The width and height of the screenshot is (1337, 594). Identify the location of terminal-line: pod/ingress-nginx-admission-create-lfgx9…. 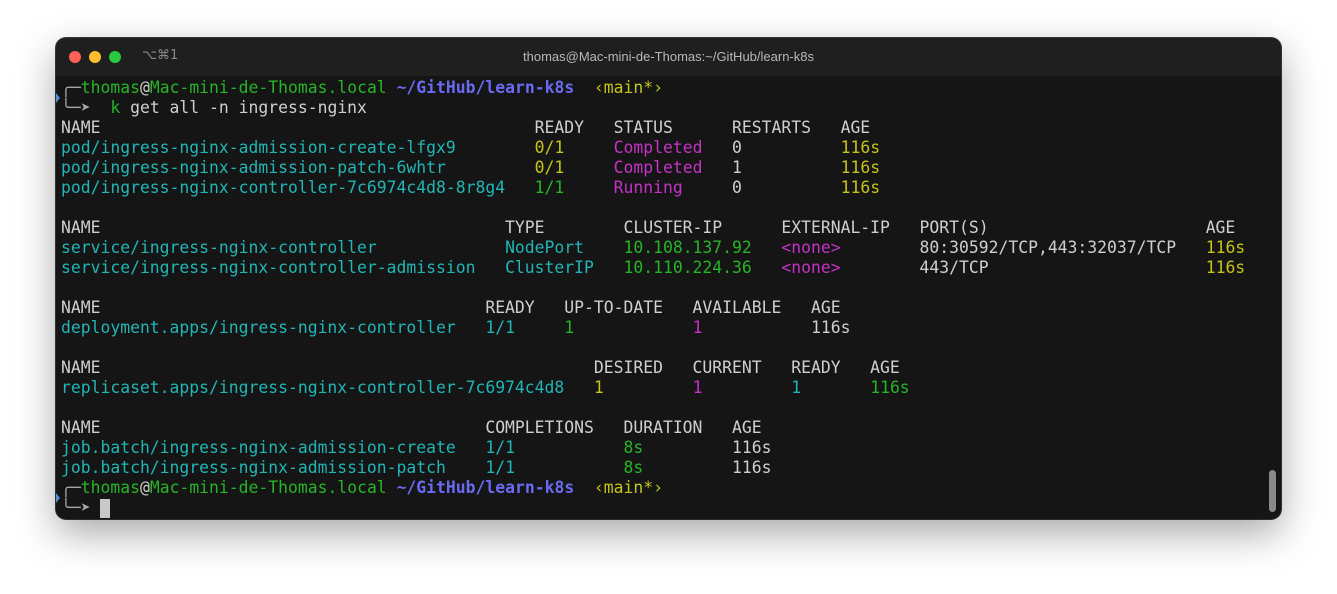
(653, 148).